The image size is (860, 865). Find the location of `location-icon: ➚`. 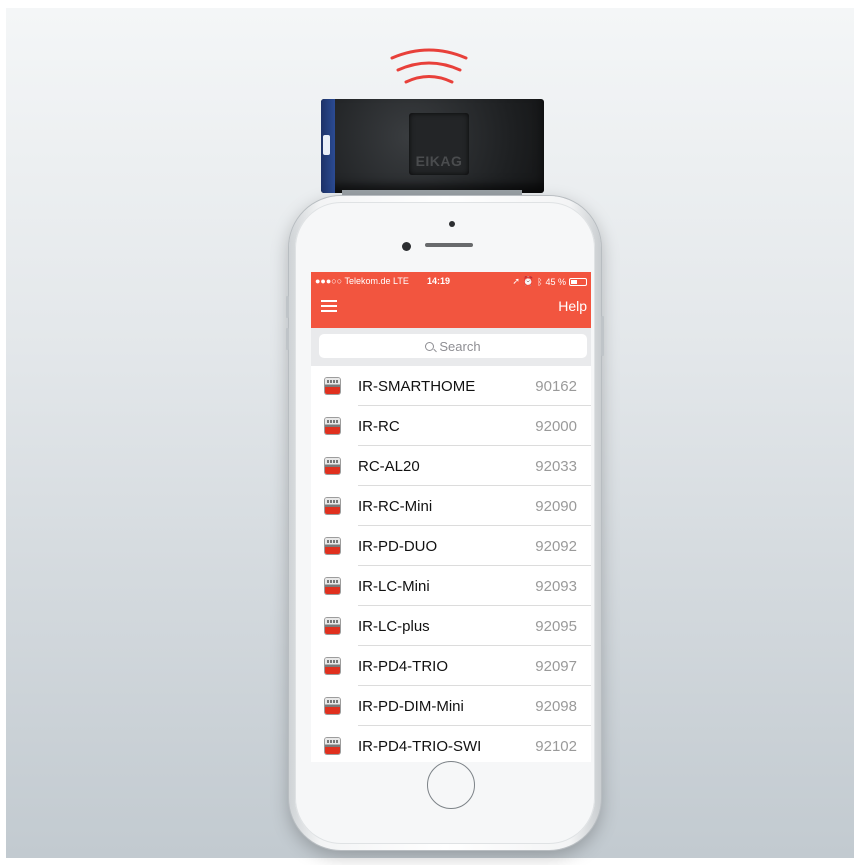

location-icon: ➚ is located at coordinates (516, 281).